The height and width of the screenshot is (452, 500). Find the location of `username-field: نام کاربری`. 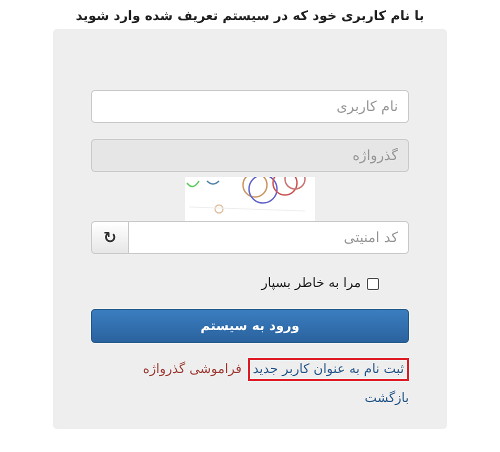

username-field: نام کاربری is located at coordinates (250, 106).